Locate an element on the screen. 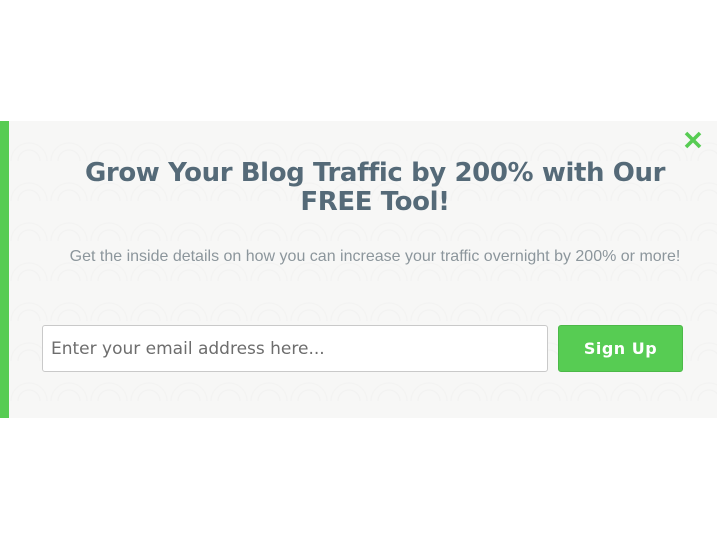  sign-up-button: Sign Up is located at coordinates (620, 348).